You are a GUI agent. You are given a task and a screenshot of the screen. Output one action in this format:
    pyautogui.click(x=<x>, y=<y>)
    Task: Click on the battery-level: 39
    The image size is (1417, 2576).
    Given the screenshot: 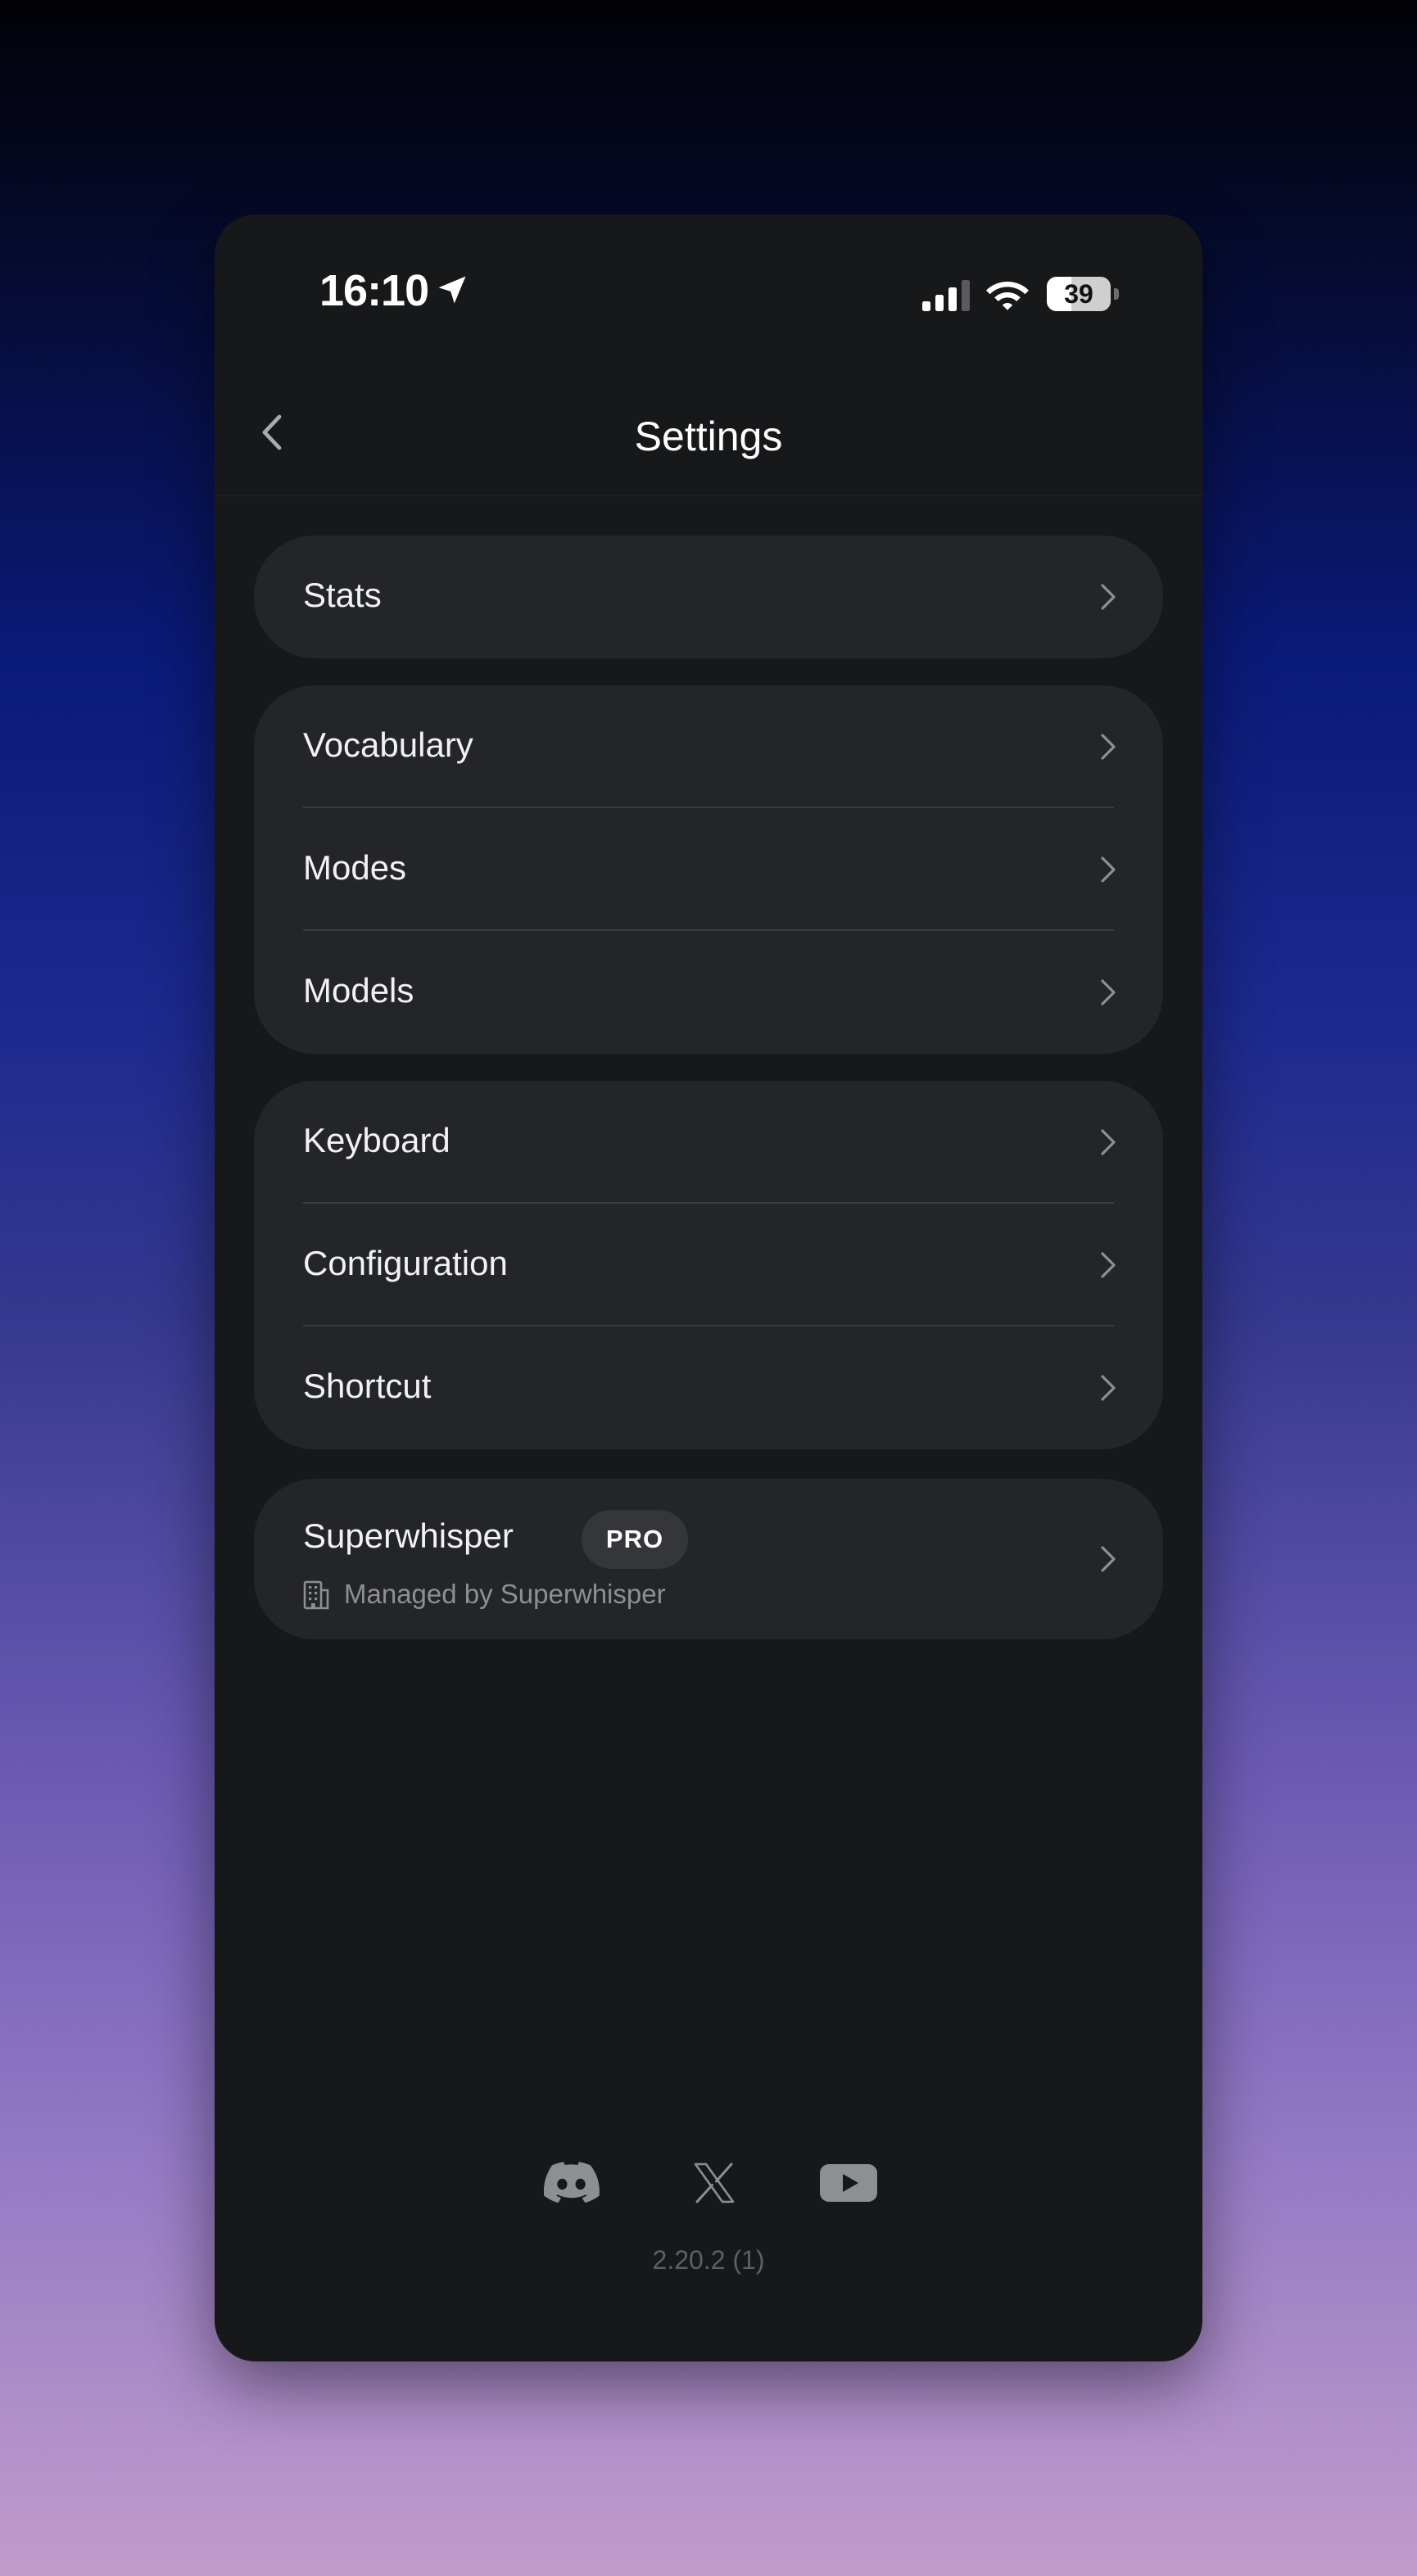 What is the action you would take?
    pyautogui.click(x=1078, y=294)
    